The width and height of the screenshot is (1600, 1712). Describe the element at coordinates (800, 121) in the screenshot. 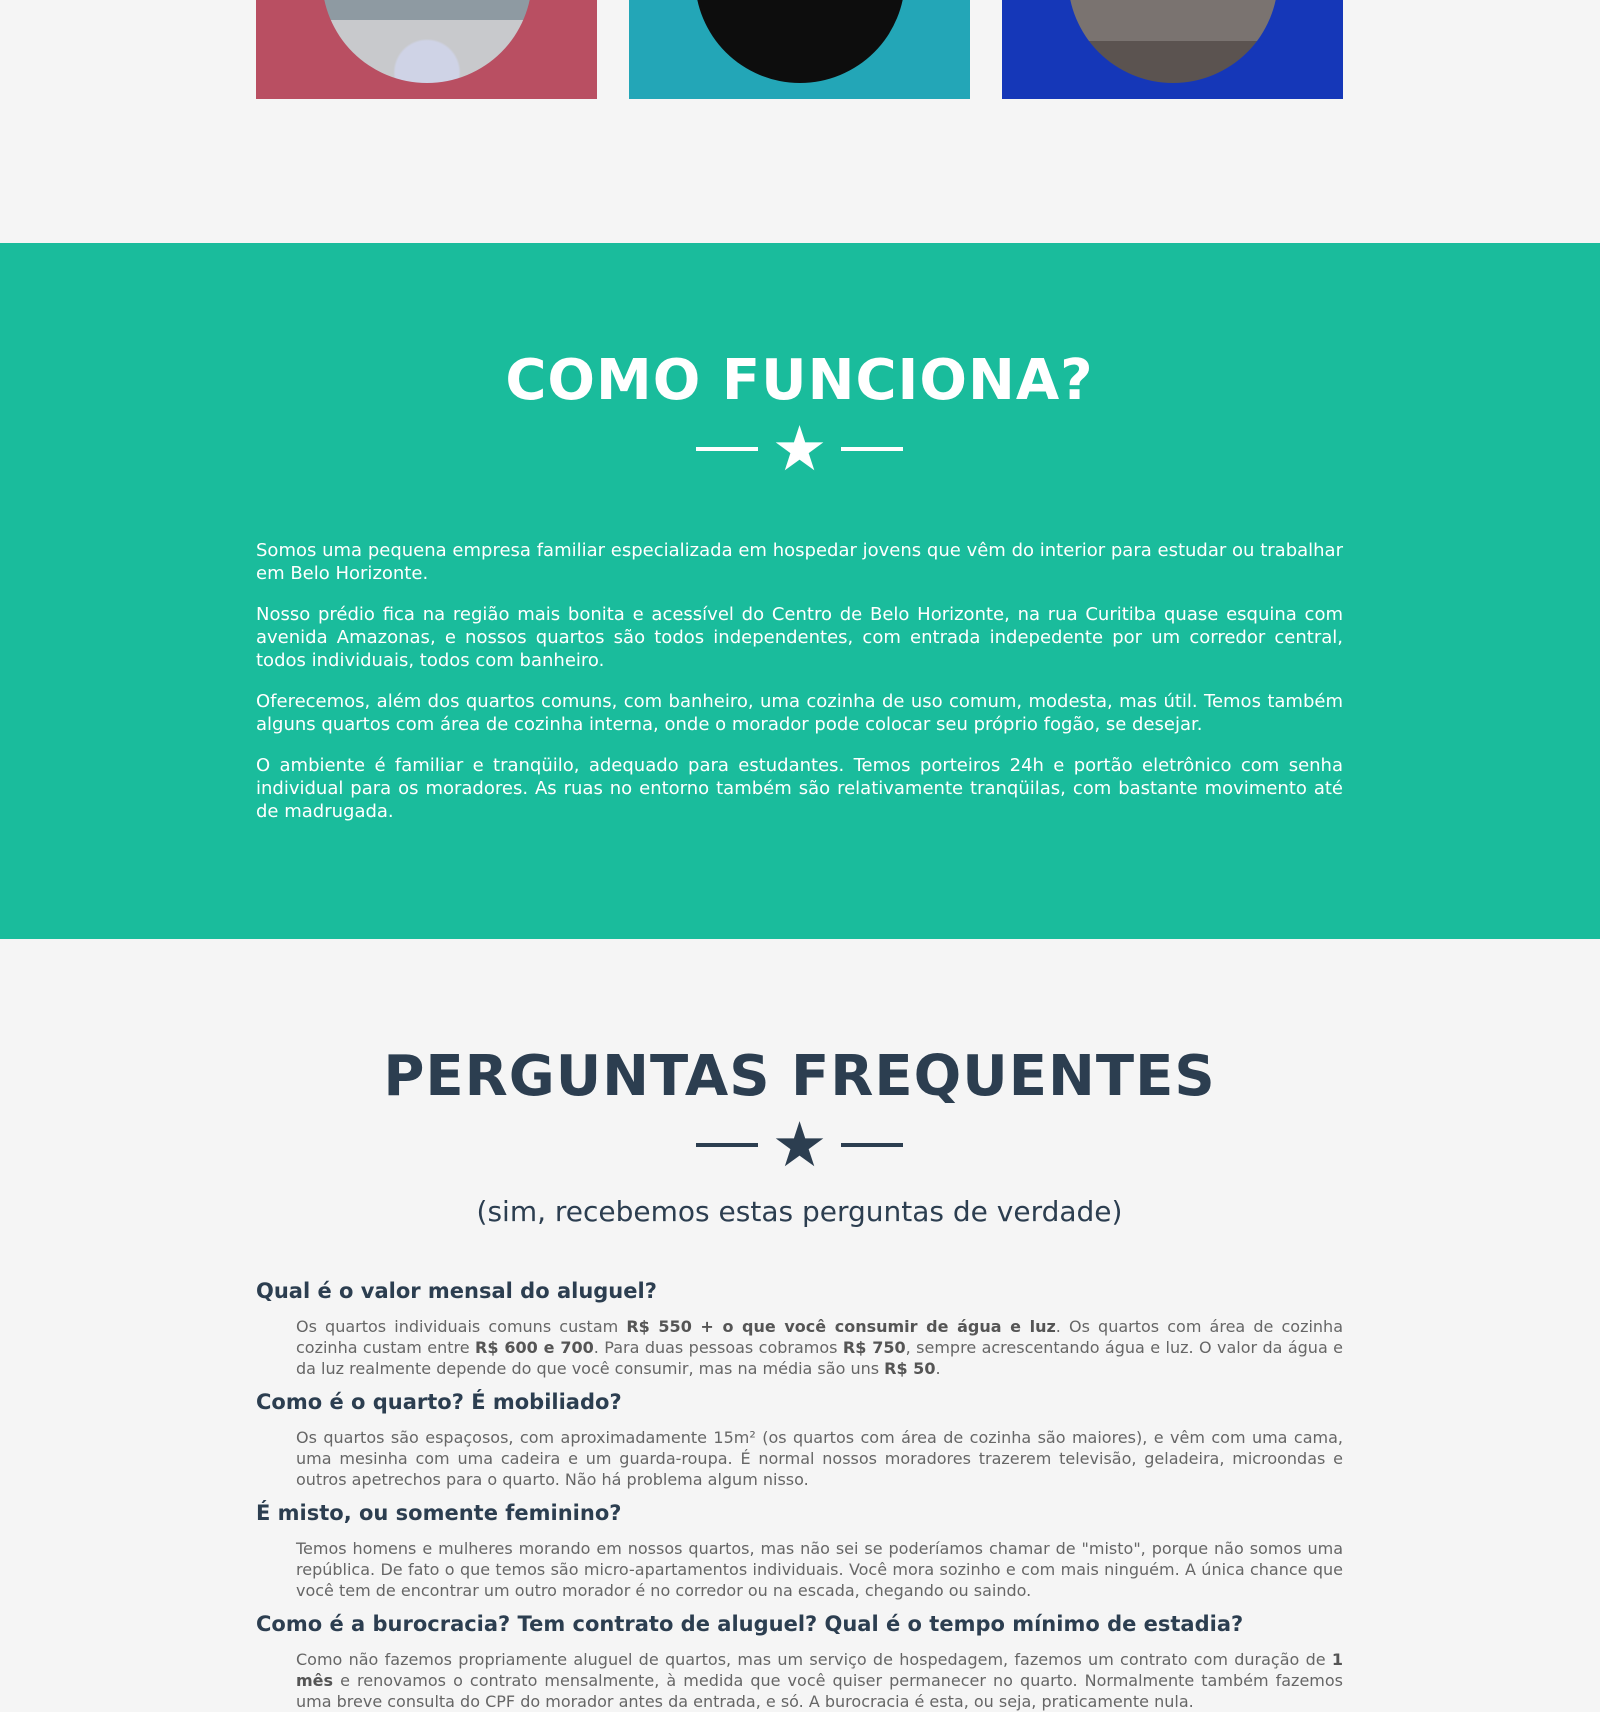

I see `portfolio-section` at that location.